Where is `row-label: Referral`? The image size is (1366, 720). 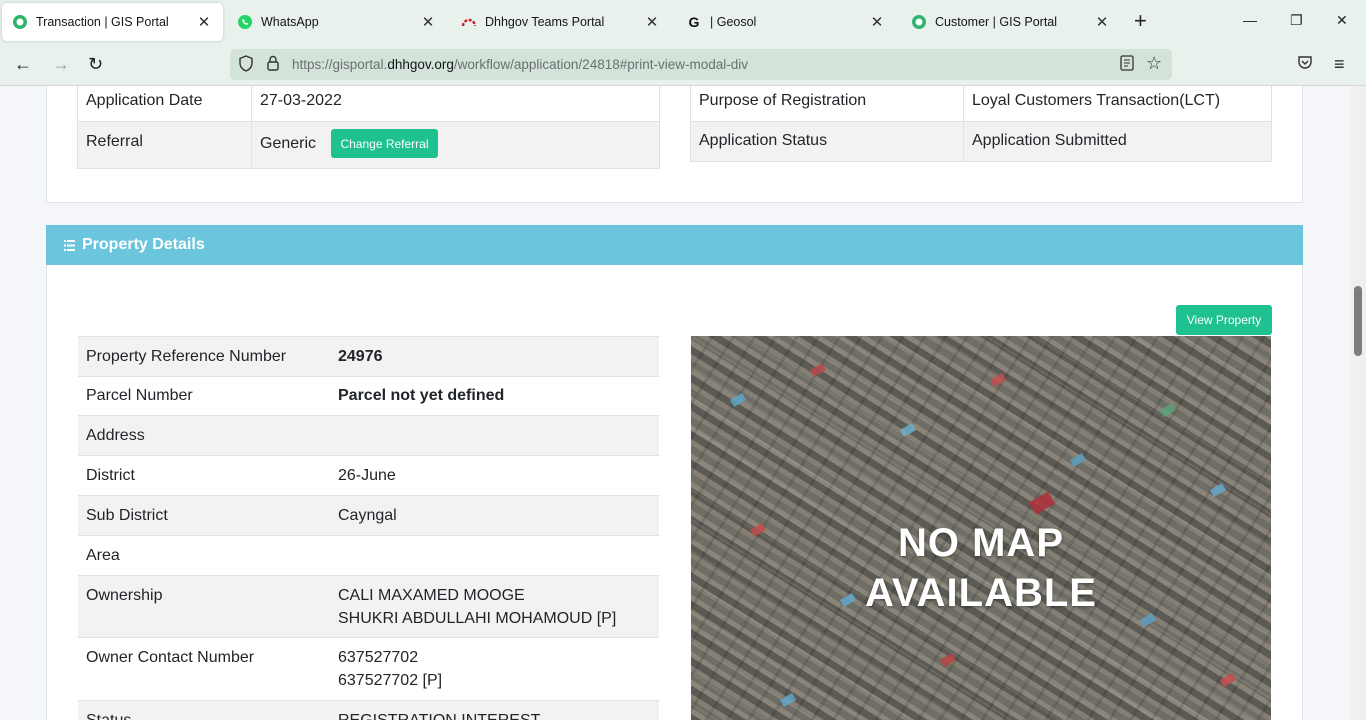
row-label: Referral is located at coordinates (164, 145).